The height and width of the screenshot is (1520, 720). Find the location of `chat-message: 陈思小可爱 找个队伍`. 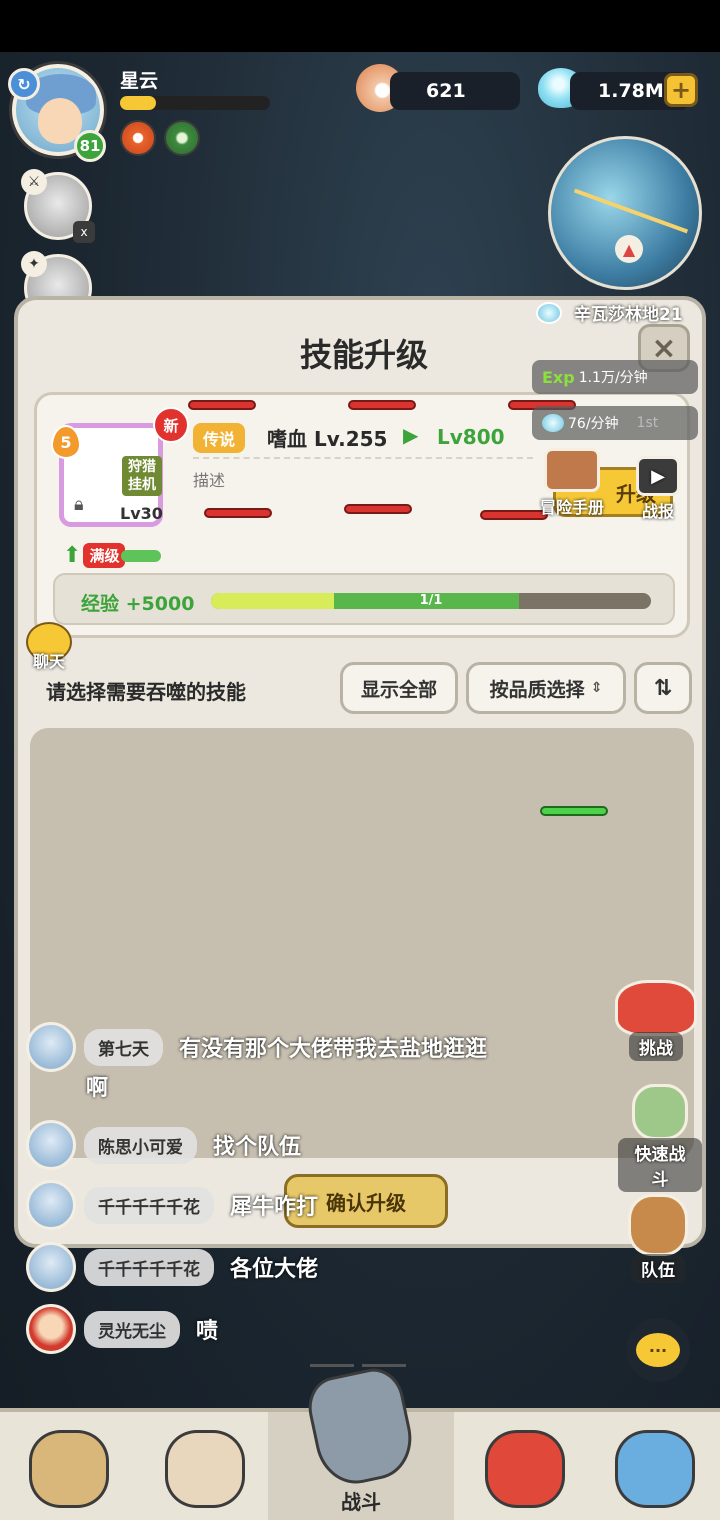

chat-message: 陈思小可爱 找个队伍 is located at coordinates (163, 1145).